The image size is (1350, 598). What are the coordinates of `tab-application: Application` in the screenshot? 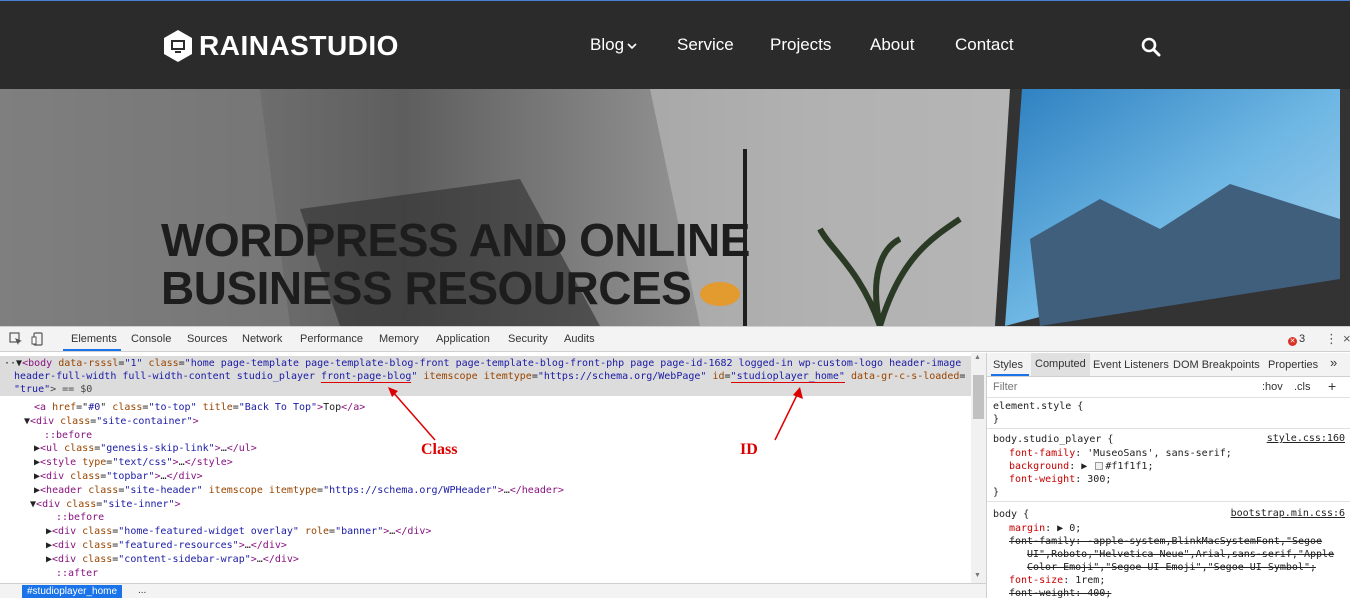 It's located at (463, 339).